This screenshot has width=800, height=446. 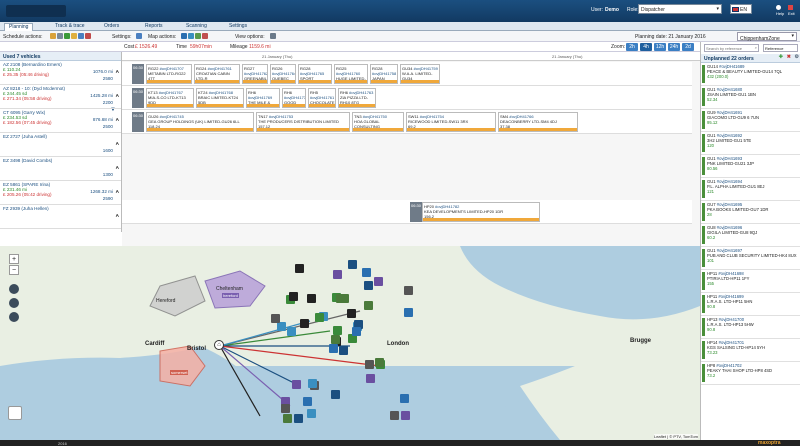 What do you see at coordinates (273, 36) in the screenshot?
I see `eye-icon` at bounding box center [273, 36].